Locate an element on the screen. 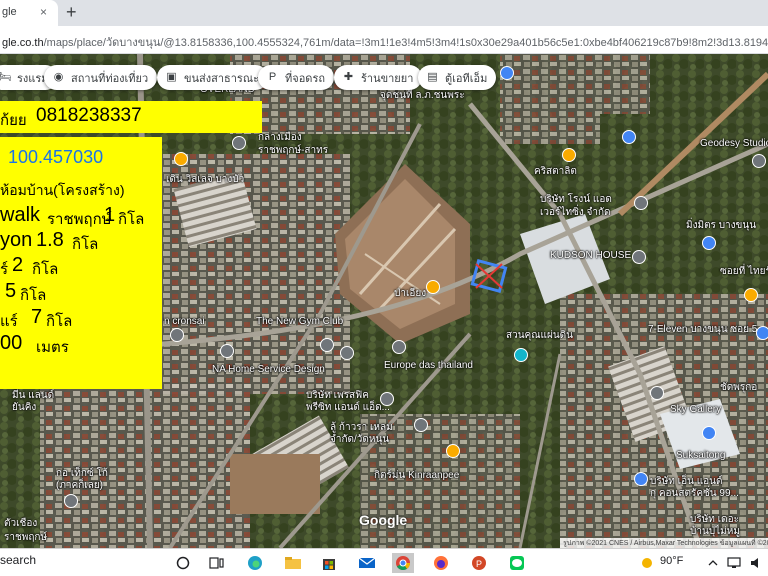 The width and height of the screenshot is (768, 576). chrome-icon is located at coordinates (403, 563).